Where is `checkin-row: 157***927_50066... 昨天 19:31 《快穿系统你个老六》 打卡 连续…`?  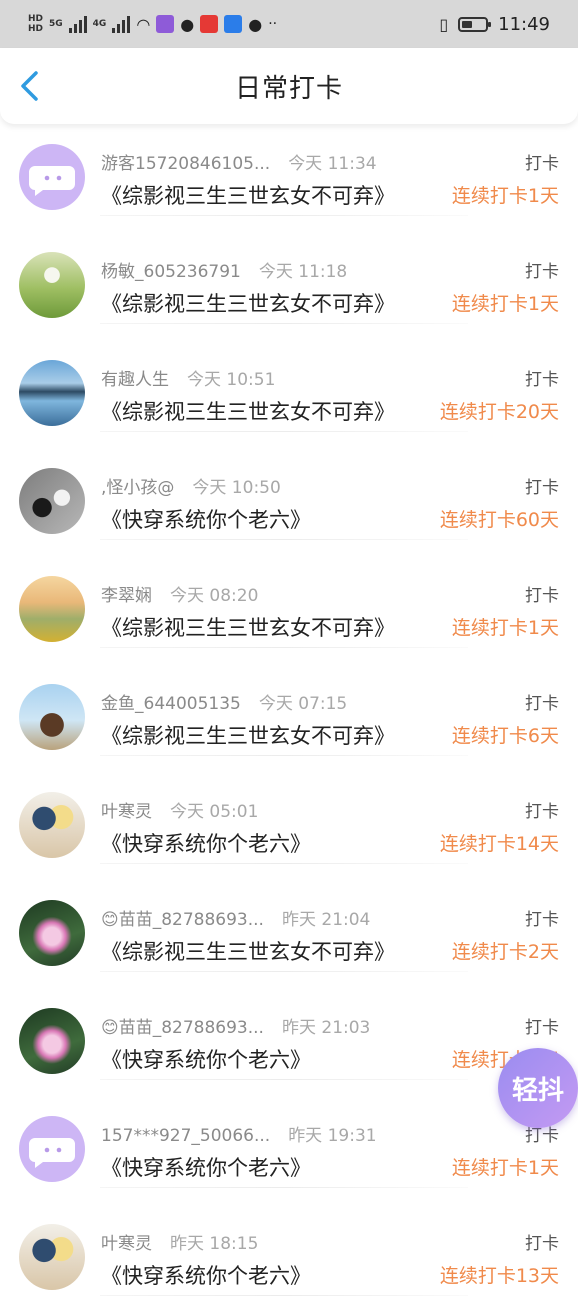 checkin-row: 157***927_50066... 昨天 19:31 《快穿系统你个老六》 打卡 连续… is located at coordinates (289, 1134).